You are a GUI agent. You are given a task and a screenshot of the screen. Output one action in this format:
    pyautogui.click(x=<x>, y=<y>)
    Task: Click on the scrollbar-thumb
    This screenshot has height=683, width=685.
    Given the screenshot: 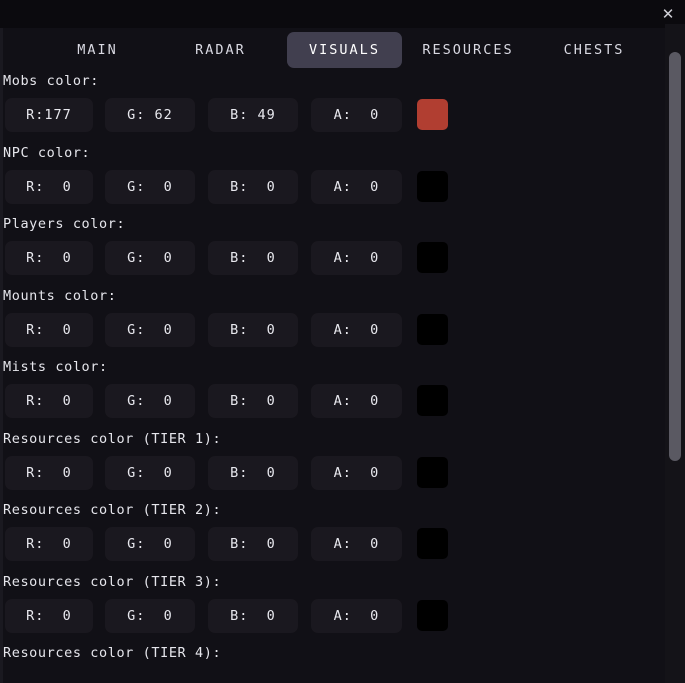 What is the action you would take?
    pyautogui.click(x=675, y=256)
    